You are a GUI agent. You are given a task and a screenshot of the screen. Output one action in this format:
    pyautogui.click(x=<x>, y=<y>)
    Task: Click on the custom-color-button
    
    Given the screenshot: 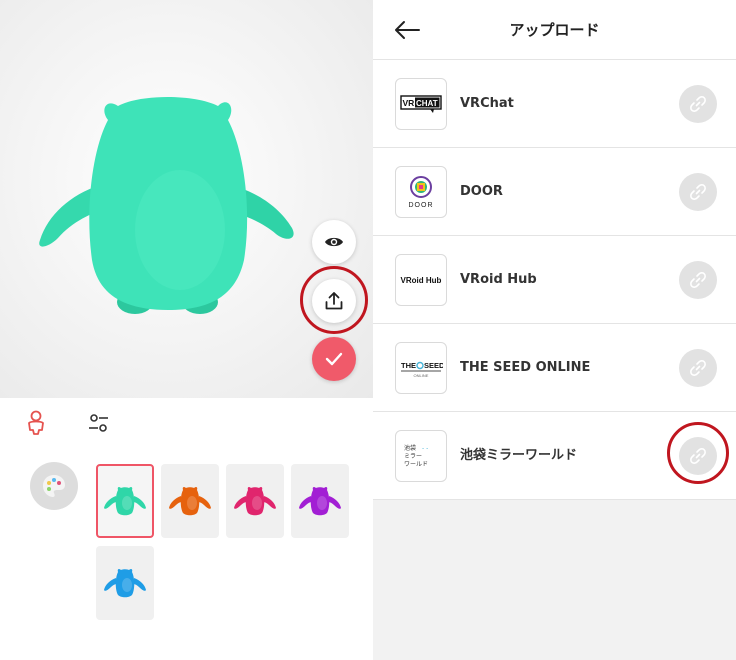 What is the action you would take?
    pyautogui.click(x=54, y=486)
    